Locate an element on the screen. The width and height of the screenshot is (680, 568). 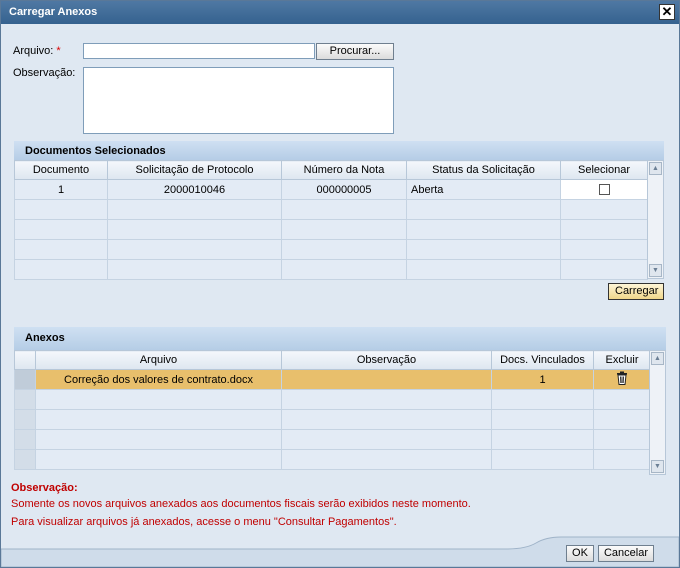
cell-solicitacao: 2000010046 is located at coordinates (194, 189).